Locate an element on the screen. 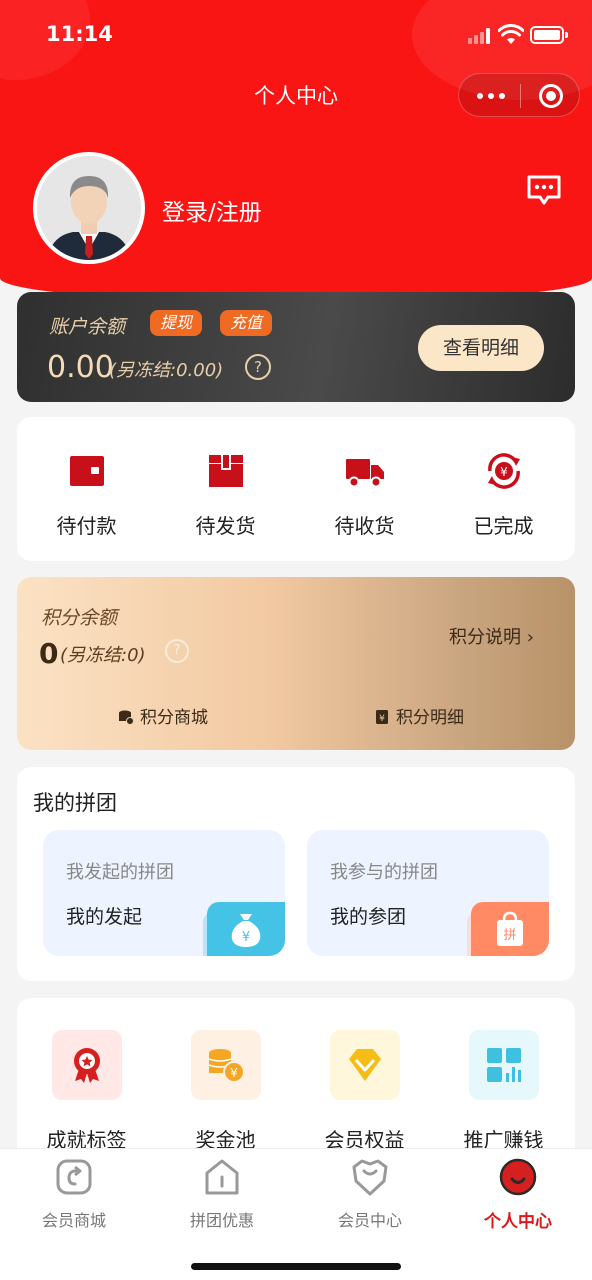  points-detail-label: 积分明细 is located at coordinates (430, 718).